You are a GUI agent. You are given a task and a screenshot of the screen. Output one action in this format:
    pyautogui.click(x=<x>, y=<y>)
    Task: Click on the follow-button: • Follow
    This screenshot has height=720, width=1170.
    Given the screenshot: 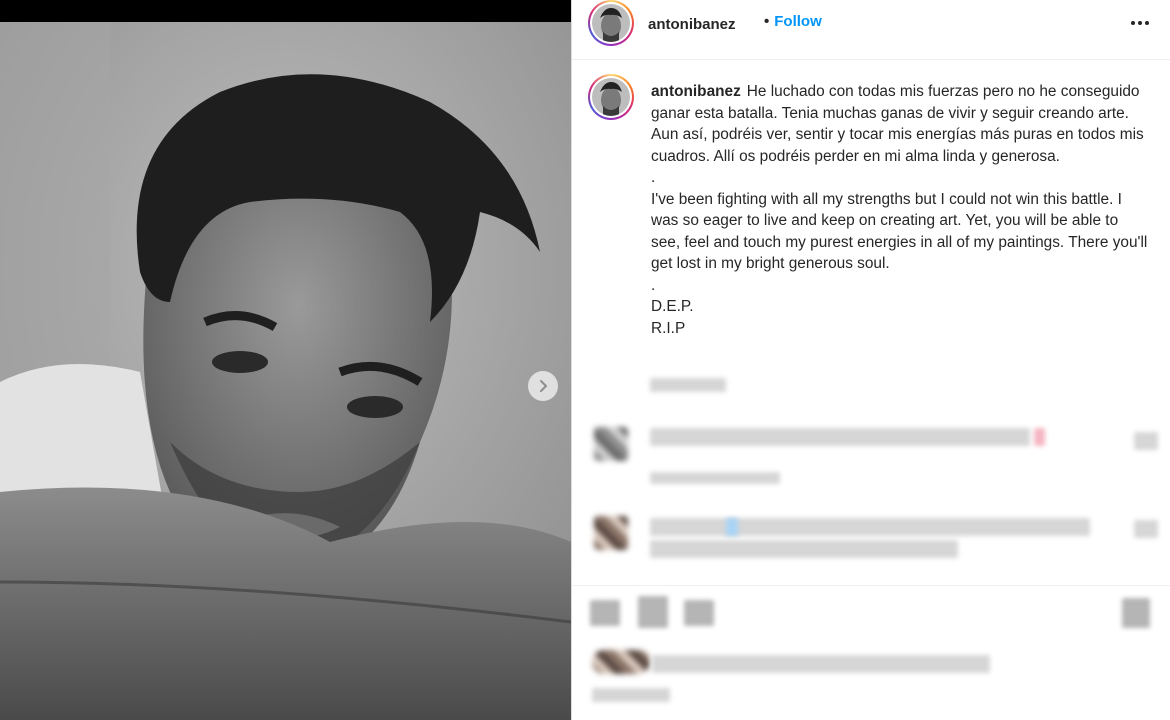 What is the action you would take?
    pyautogui.click(x=793, y=21)
    